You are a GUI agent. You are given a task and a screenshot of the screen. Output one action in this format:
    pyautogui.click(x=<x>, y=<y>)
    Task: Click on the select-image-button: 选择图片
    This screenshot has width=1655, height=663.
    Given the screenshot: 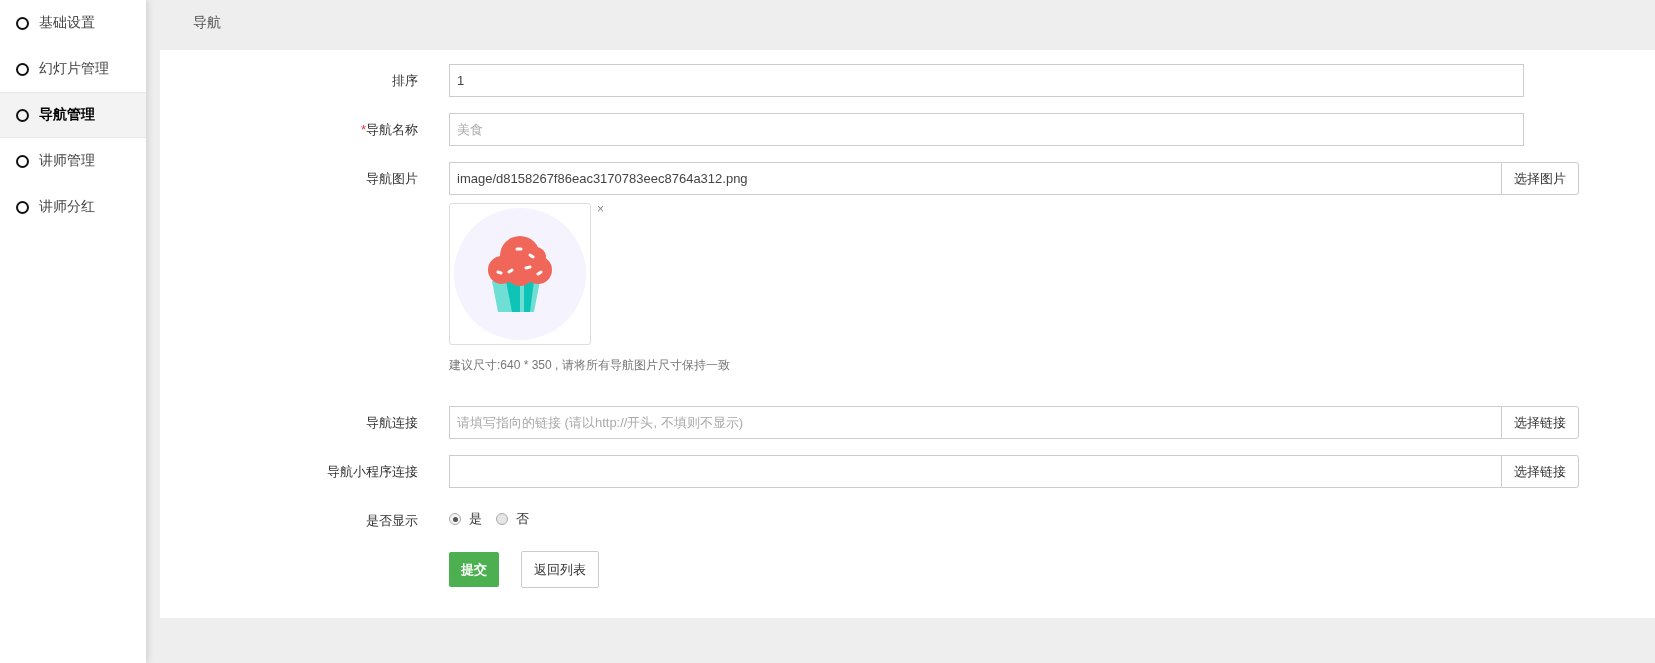 What is the action you would take?
    pyautogui.click(x=1540, y=178)
    